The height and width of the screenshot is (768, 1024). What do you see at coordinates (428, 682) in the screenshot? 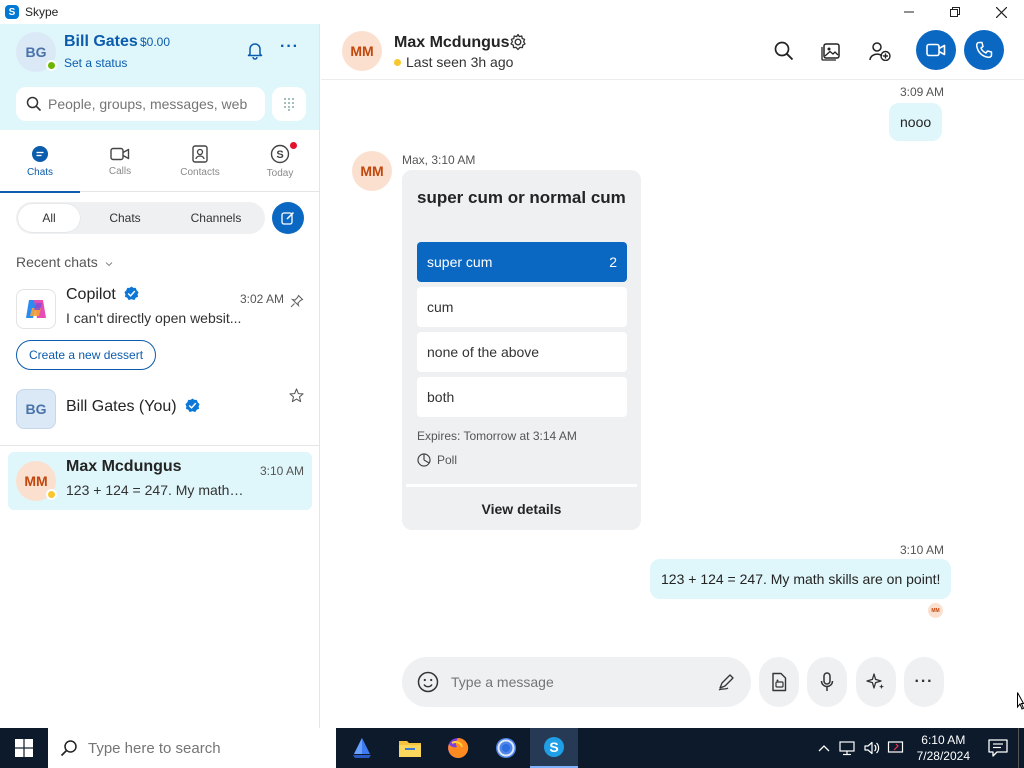
I see `emoji-icon` at bounding box center [428, 682].